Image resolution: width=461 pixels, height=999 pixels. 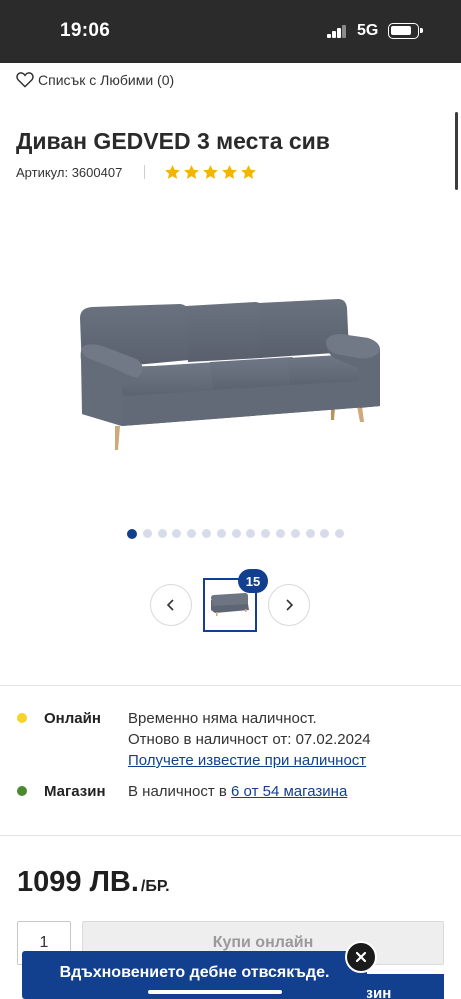 I want to click on stores-link: 6 от 54 магазина, so click(x=289, y=791).